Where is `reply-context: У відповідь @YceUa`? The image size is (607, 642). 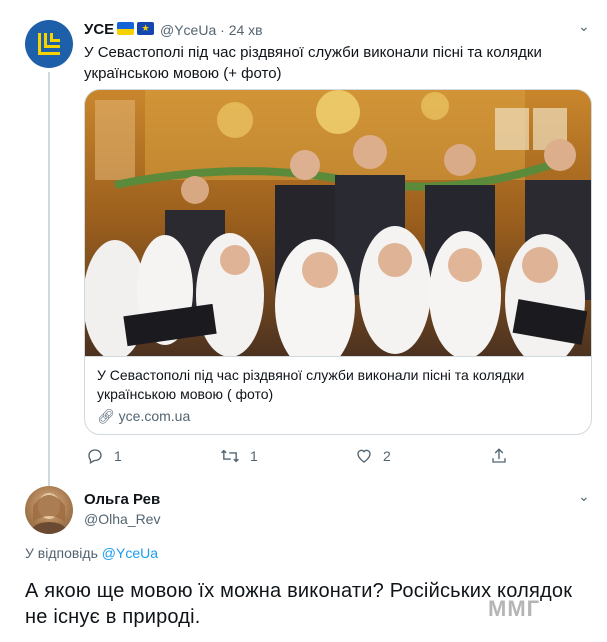 reply-context: У відповідь @YceUa is located at coordinates (91, 553).